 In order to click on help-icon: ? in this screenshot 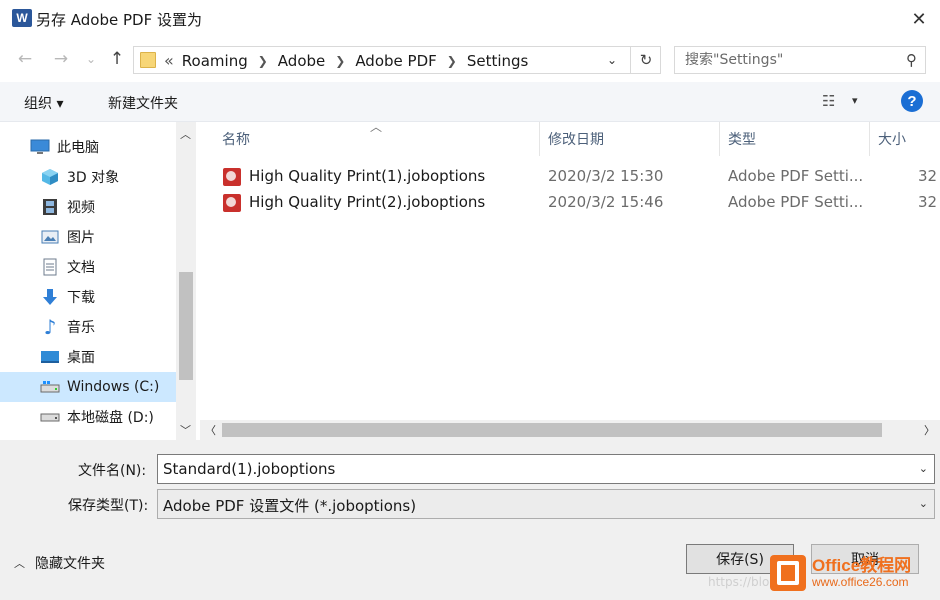, I will do `click(912, 101)`.